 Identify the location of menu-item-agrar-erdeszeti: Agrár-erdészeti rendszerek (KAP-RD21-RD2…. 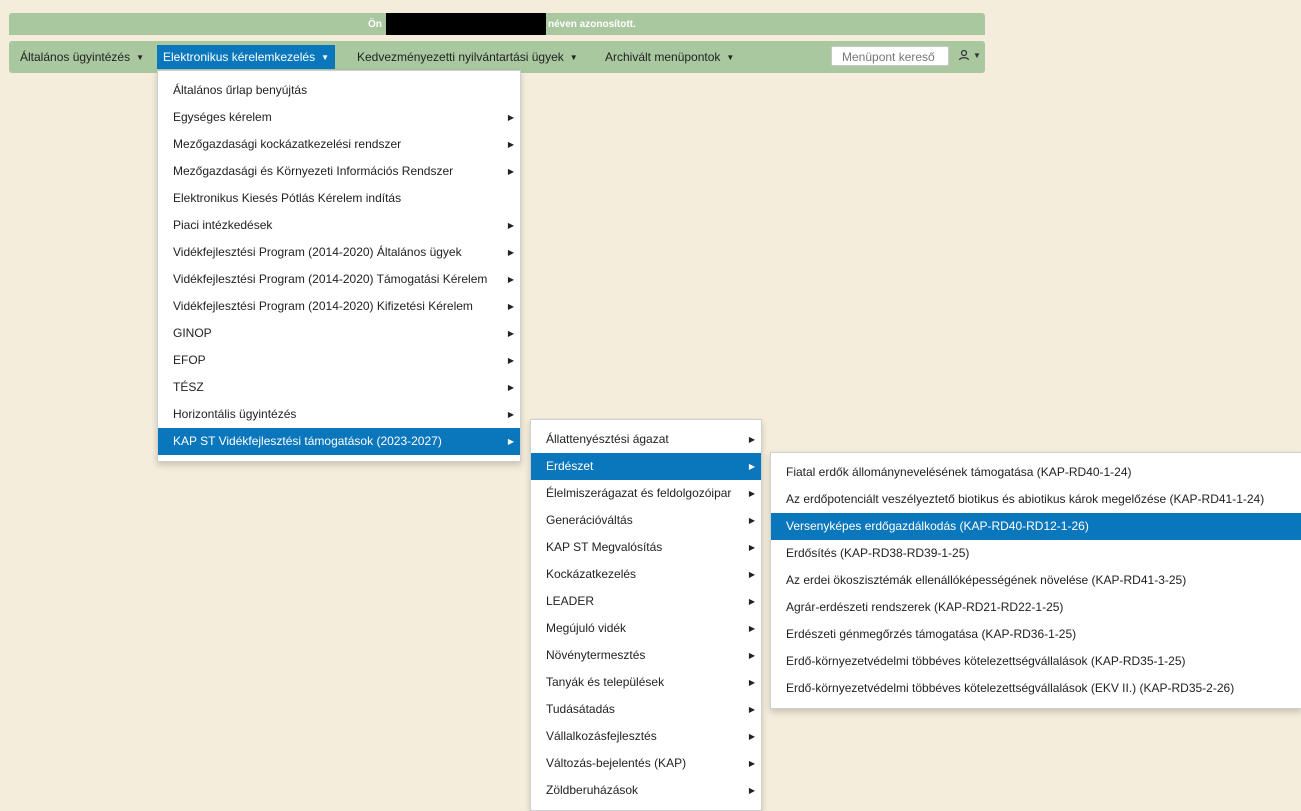
(1036, 607).